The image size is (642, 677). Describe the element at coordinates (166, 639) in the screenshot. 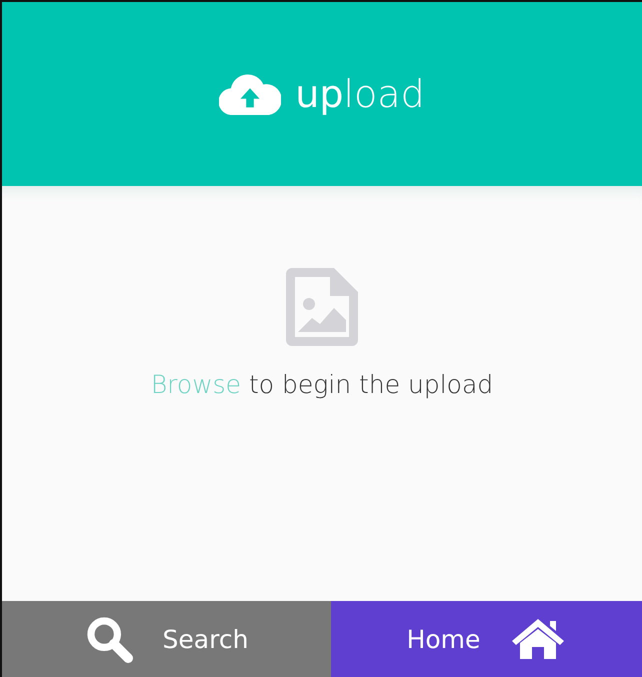

I see `search-button: Search` at that location.